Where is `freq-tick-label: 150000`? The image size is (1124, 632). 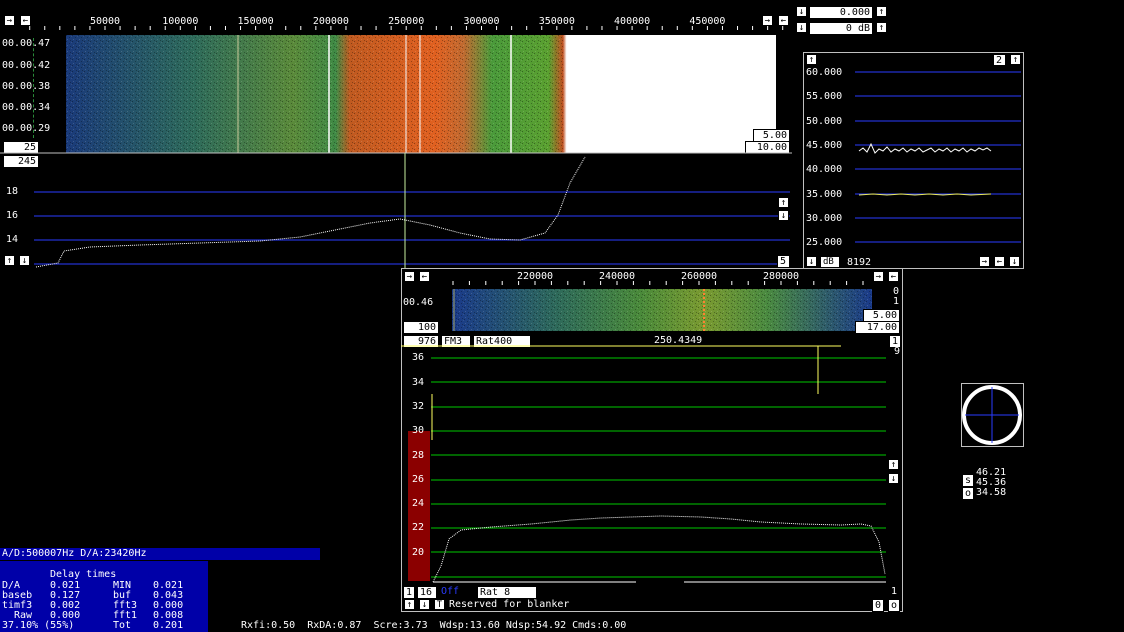 freq-tick-label: 150000 is located at coordinates (256, 21).